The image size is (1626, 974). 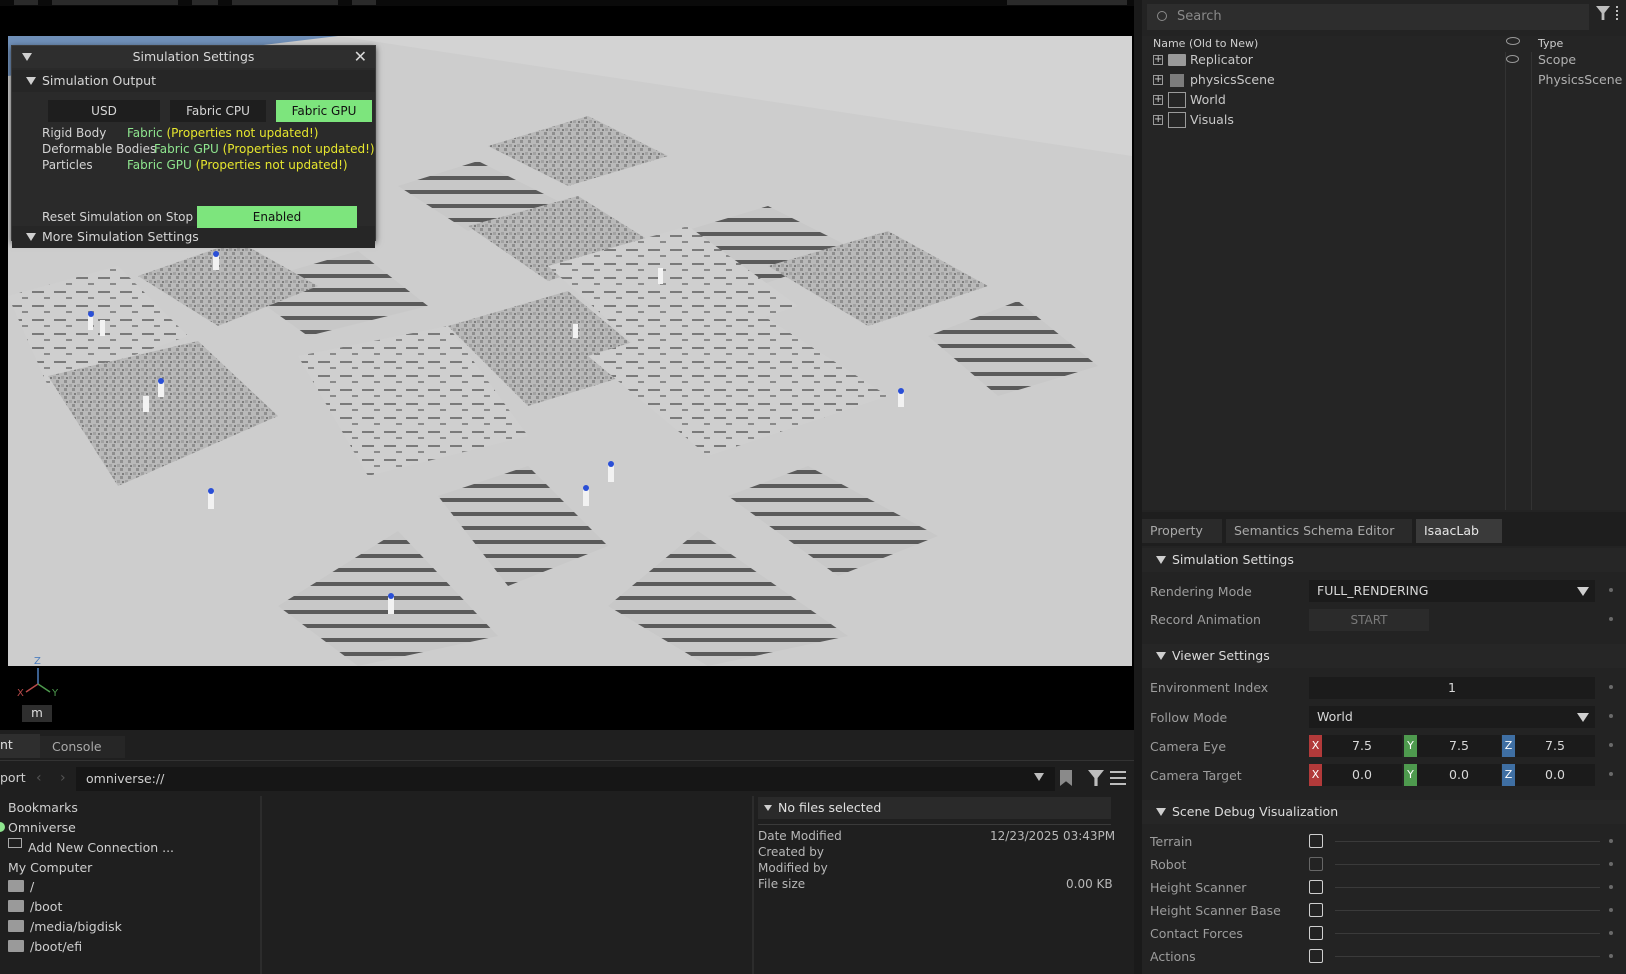 What do you see at coordinates (65, 926) in the screenshot?
I see `folder-item: /media/bigdisk` at bounding box center [65, 926].